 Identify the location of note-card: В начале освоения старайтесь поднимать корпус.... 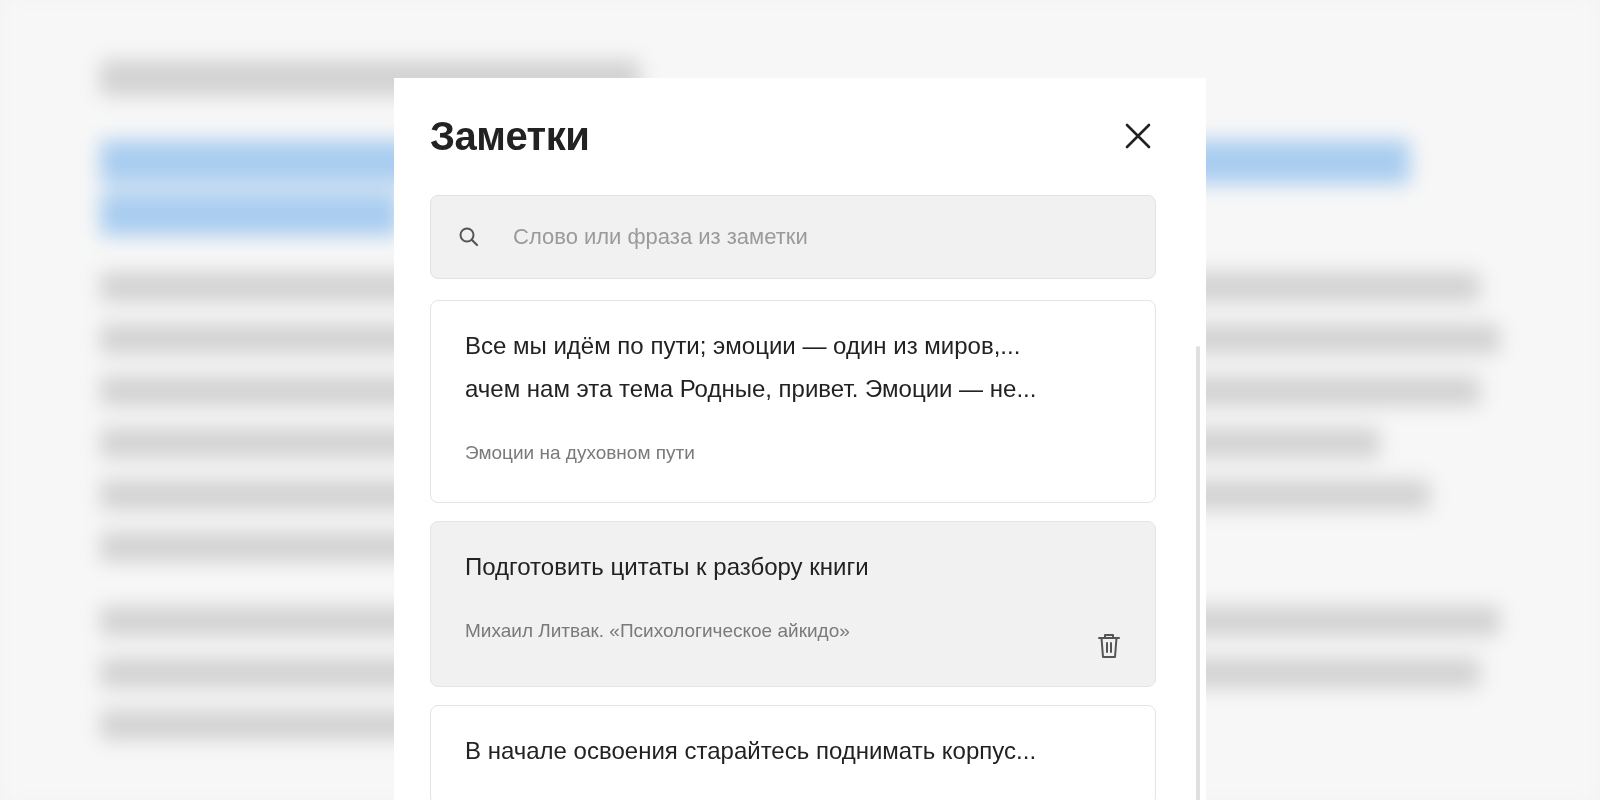
(793, 752).